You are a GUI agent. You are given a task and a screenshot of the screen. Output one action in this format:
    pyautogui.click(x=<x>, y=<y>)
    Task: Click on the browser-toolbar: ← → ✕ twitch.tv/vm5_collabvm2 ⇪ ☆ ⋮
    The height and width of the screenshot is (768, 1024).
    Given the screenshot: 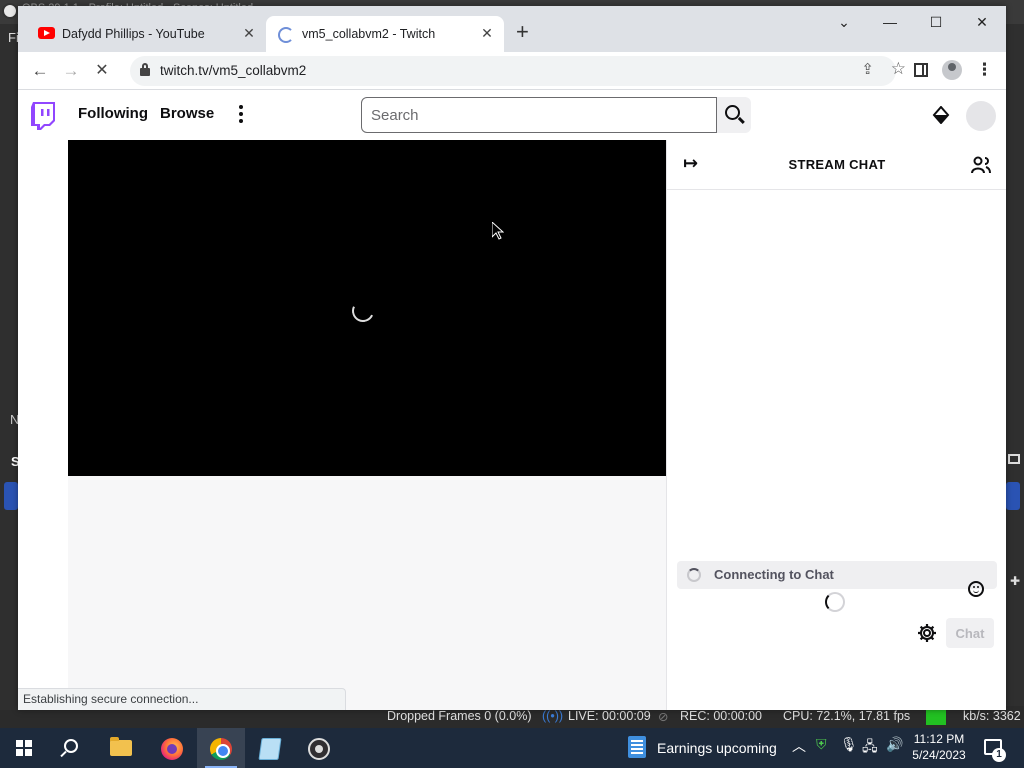 What is the action you would take?
    pyautogui.click(x=512, y=71)
    